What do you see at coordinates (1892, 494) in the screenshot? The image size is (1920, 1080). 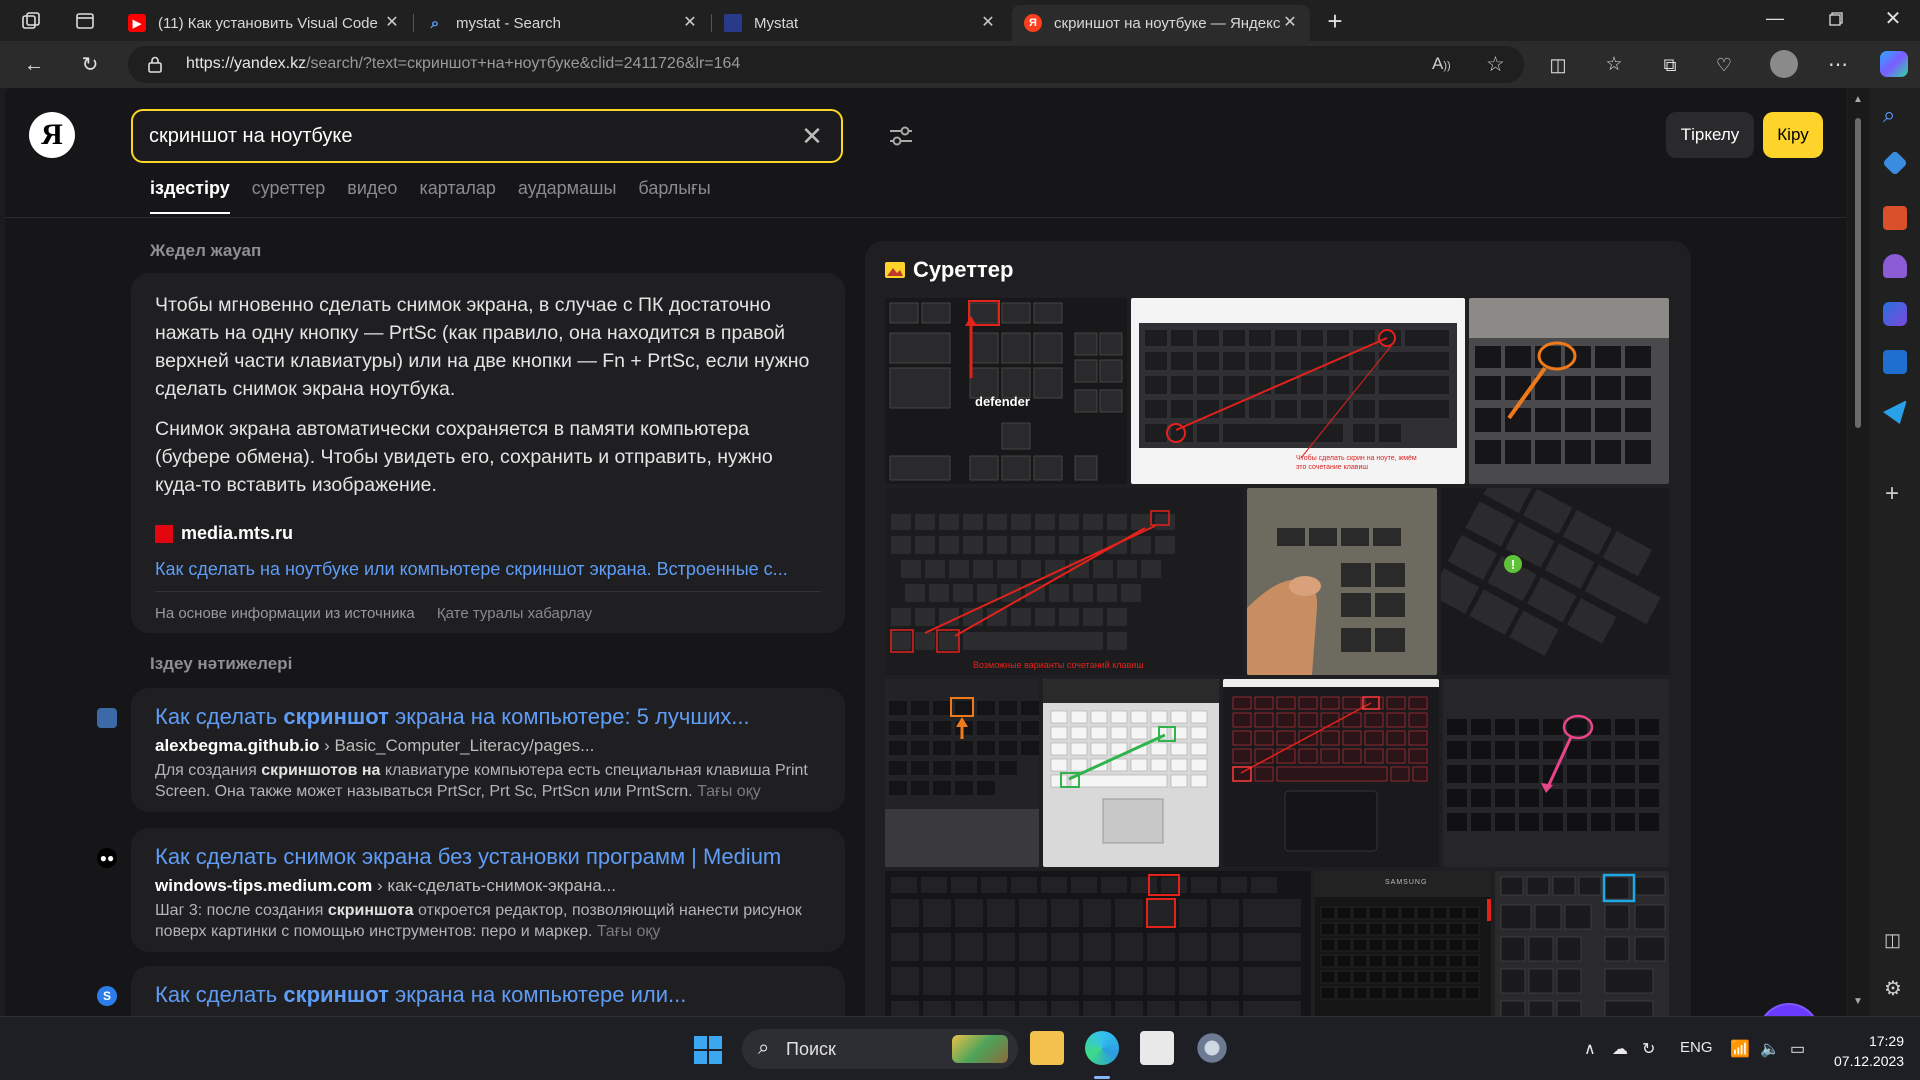 I see `add-sidebar-app-icon: +` at bounding box center [1892, 494].